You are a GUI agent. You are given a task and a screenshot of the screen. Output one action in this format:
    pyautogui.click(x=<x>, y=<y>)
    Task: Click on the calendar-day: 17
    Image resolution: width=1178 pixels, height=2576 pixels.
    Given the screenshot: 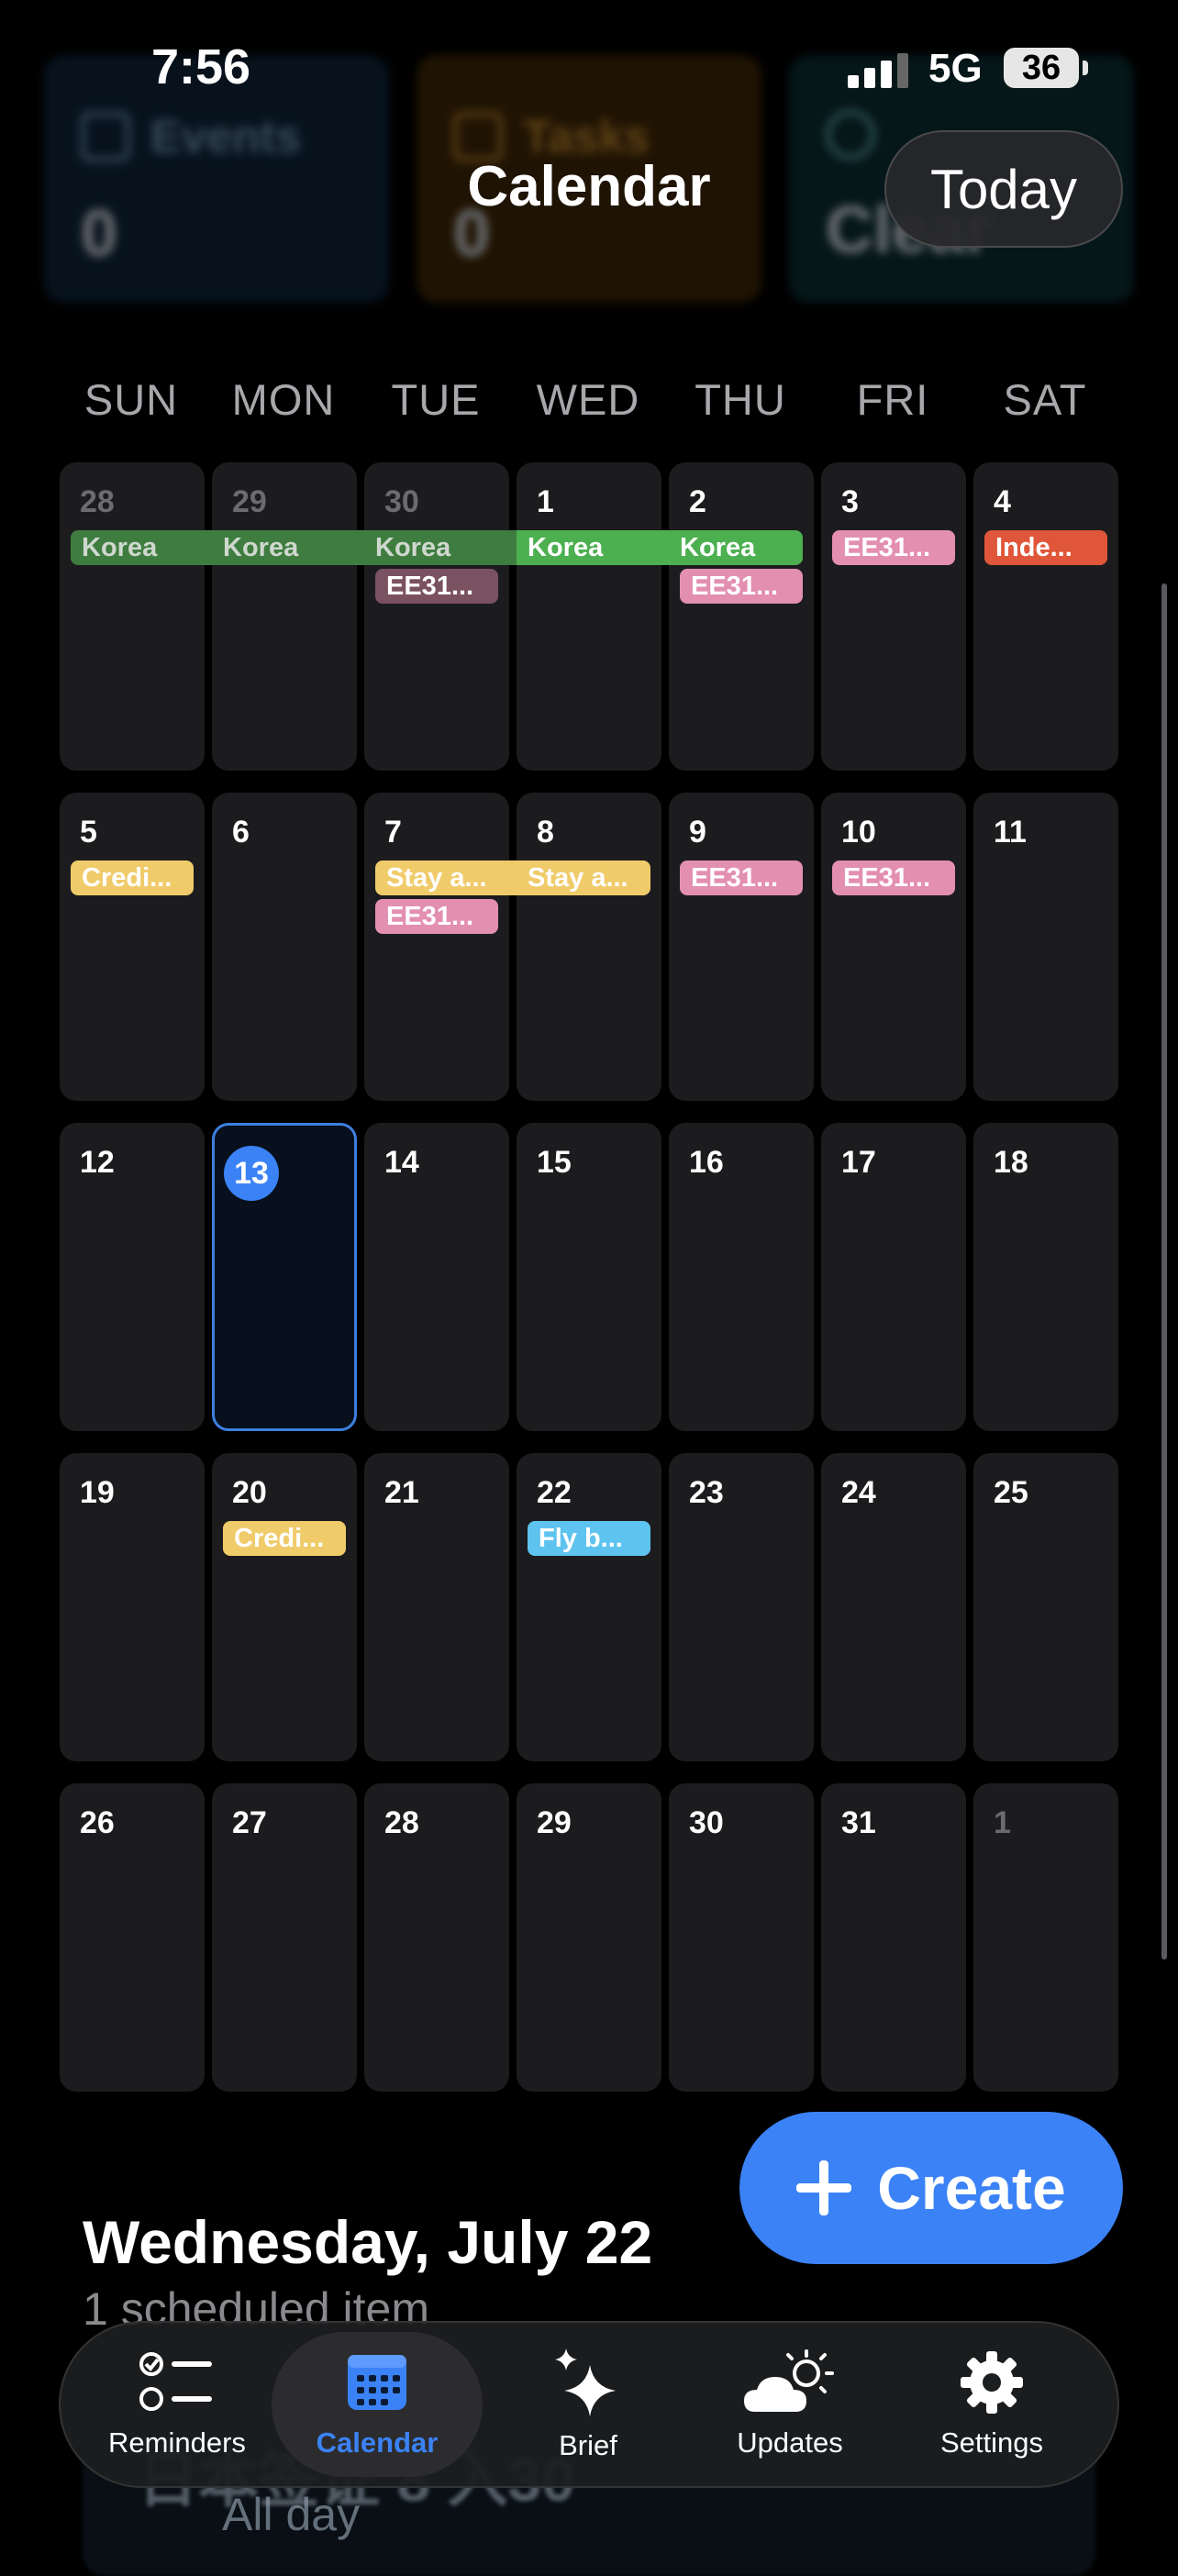 What is the action you would take?
    pyautogui.click(x=894, y=1277)
    